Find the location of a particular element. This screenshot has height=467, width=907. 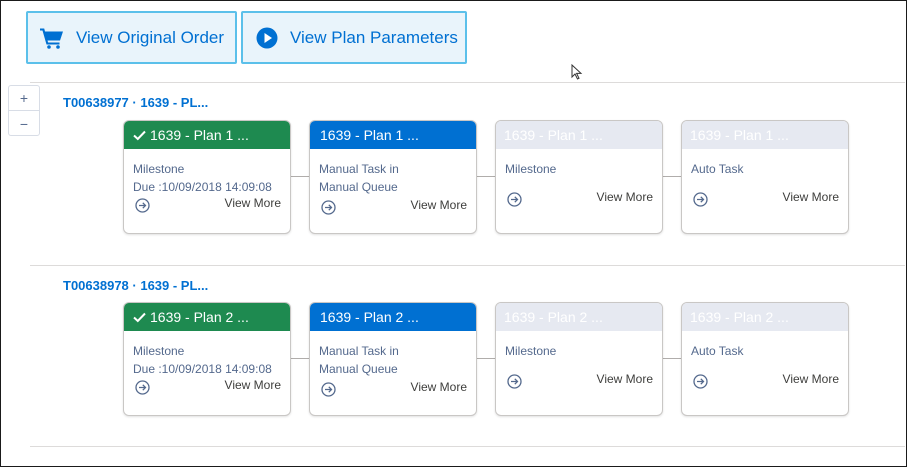

view-plan-parameters-button: View Plan Parameters is located at coordinates (354, 37).